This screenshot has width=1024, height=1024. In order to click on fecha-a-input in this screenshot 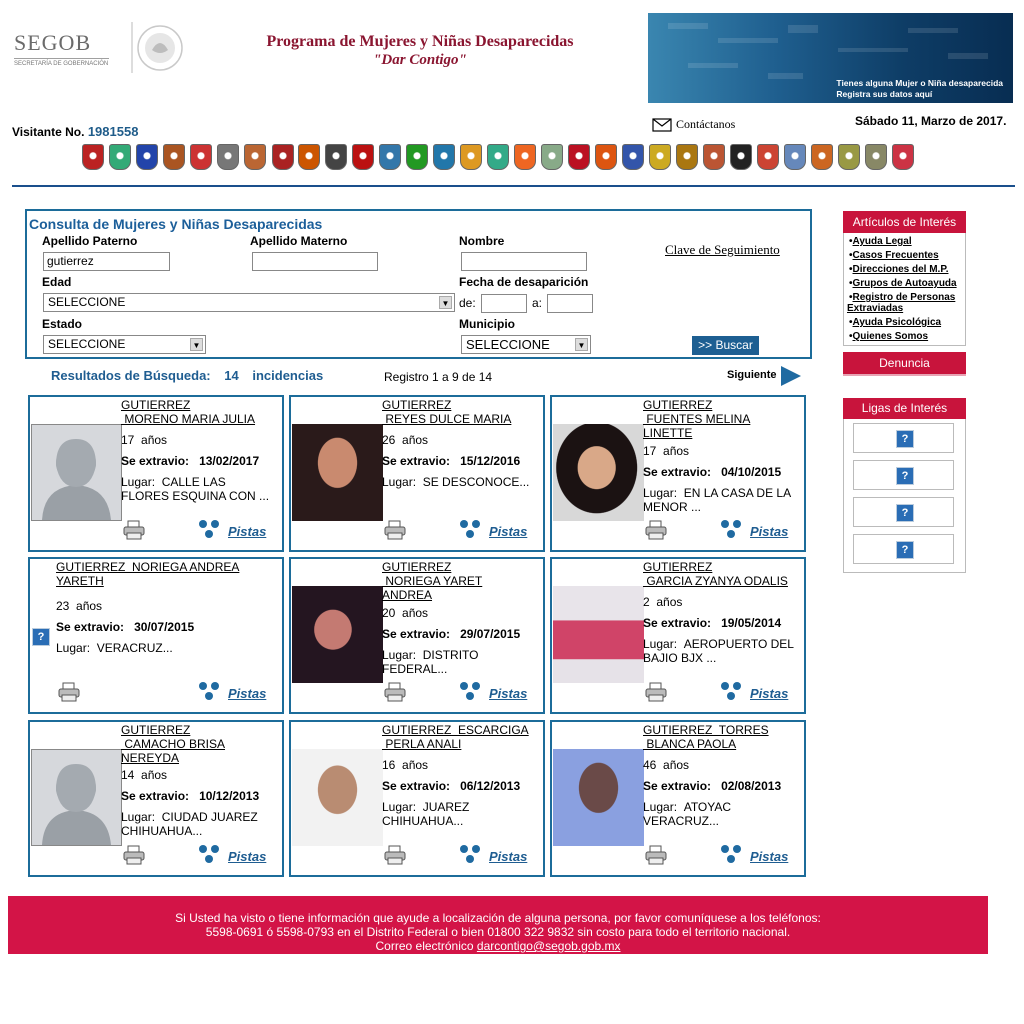, I will do `click(570, 303)`.